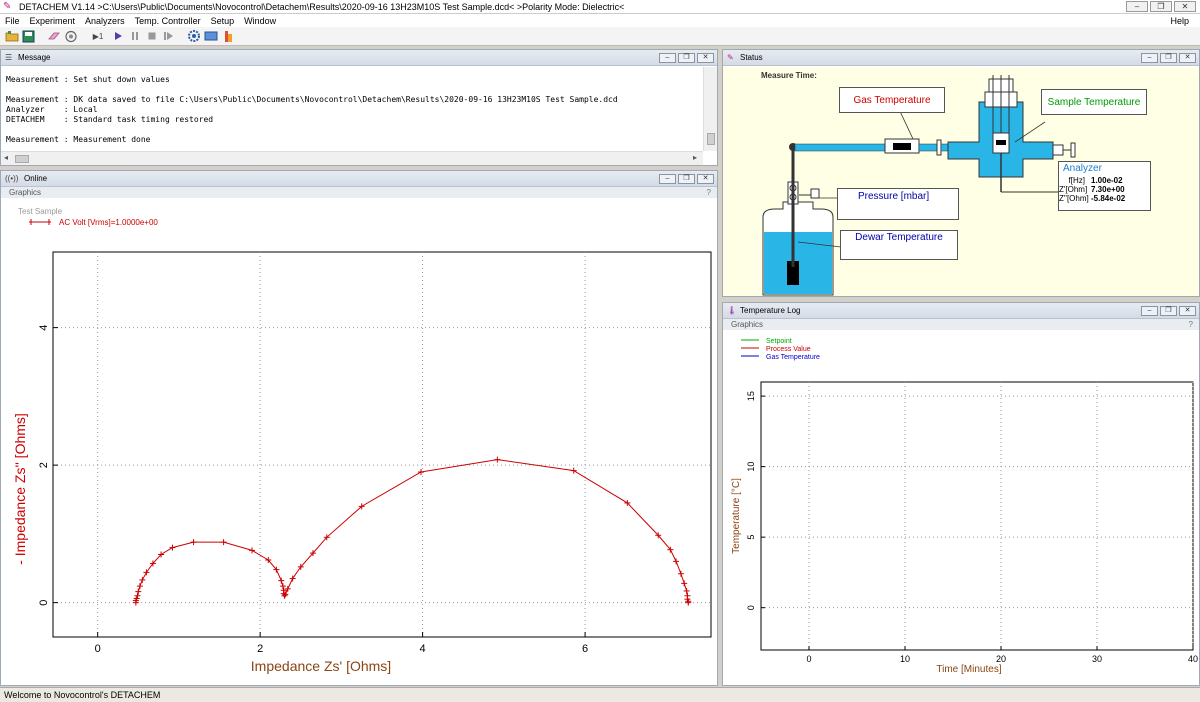  I want to click on status-restore-button: ❐, so click(1168, 57).